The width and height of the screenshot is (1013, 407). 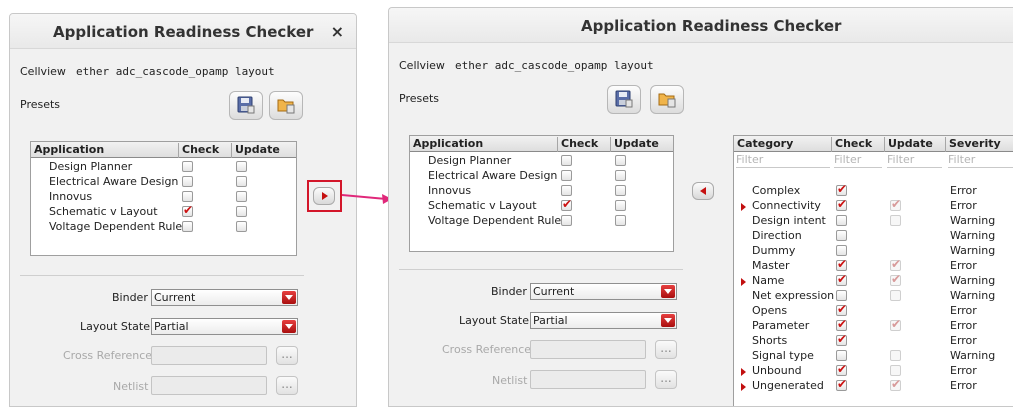 What do you see at coordinates (873, 340) in the screenshot?
I see `category-row: Shorts ✔ Error` at bounding box center [873, 340].